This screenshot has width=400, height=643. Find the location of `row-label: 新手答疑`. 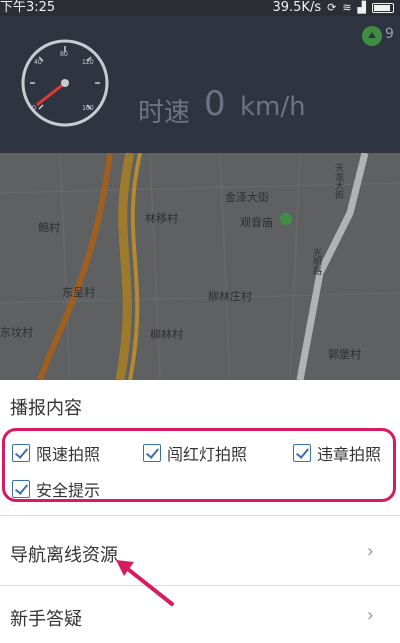

row-label: 新手答疑 is located at coordinates (46, 619).